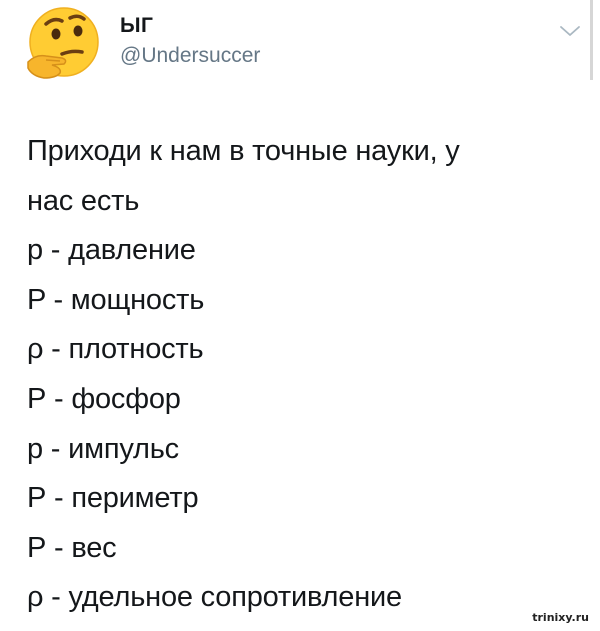 This screenshot has width=600, height=631. What do you see at coordinates (83, 200) in the screenshot?
I see `tweet-text-line: нас есть` at bounding box center [83, 200].